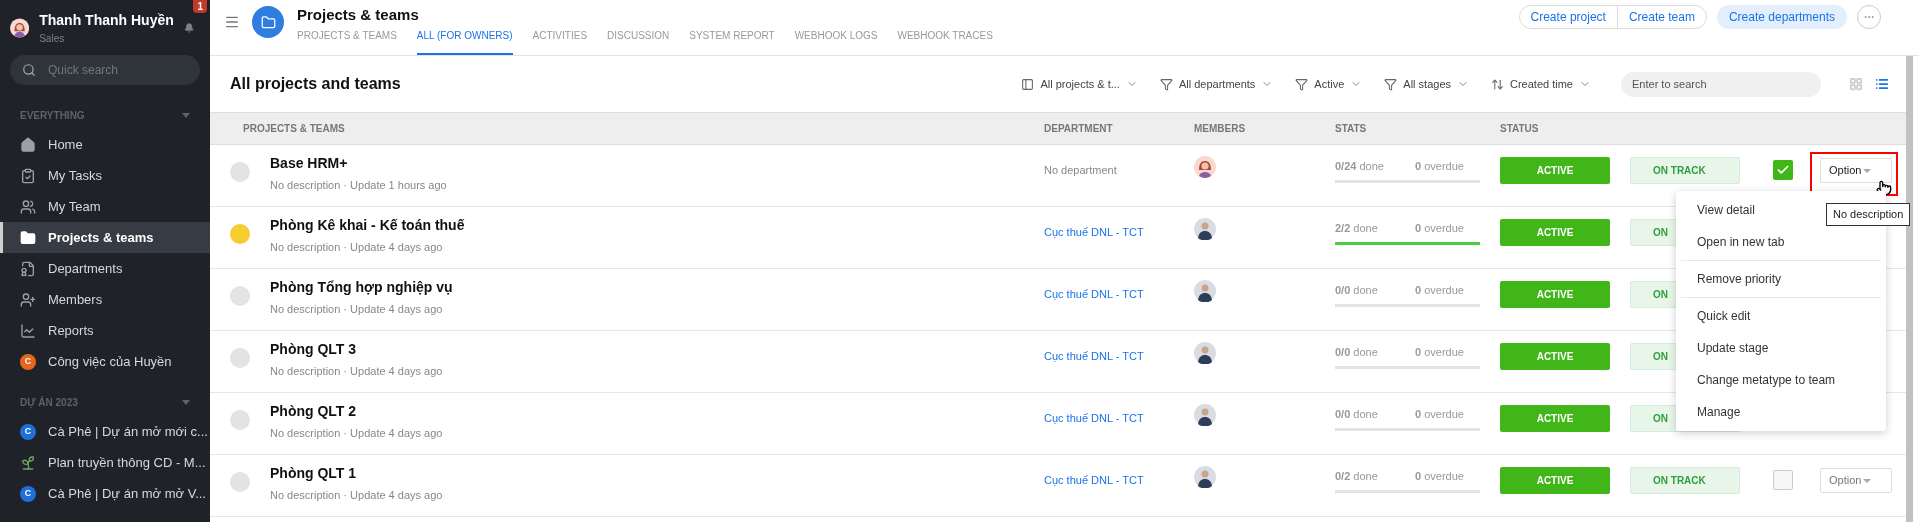  Describe the element at coordinates (106, 20) in the screenshot. I see `user-name: Thanh Thanh Huyền` at that location.